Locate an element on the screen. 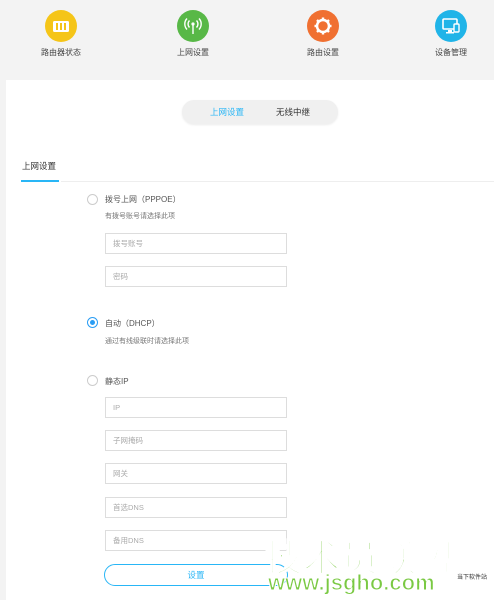  nav-label: 路由器状态 is located at coordinates (61, 52).